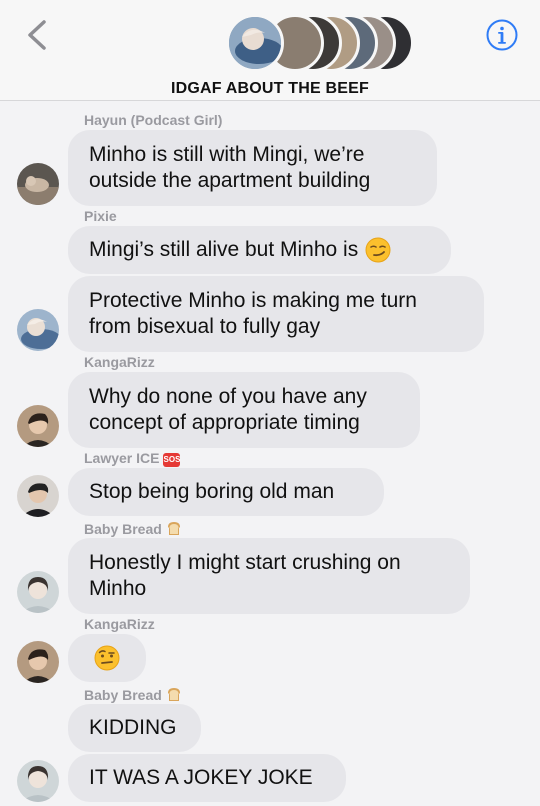  I want to click on message-text: Stop being boring old man, so click(212, 491).